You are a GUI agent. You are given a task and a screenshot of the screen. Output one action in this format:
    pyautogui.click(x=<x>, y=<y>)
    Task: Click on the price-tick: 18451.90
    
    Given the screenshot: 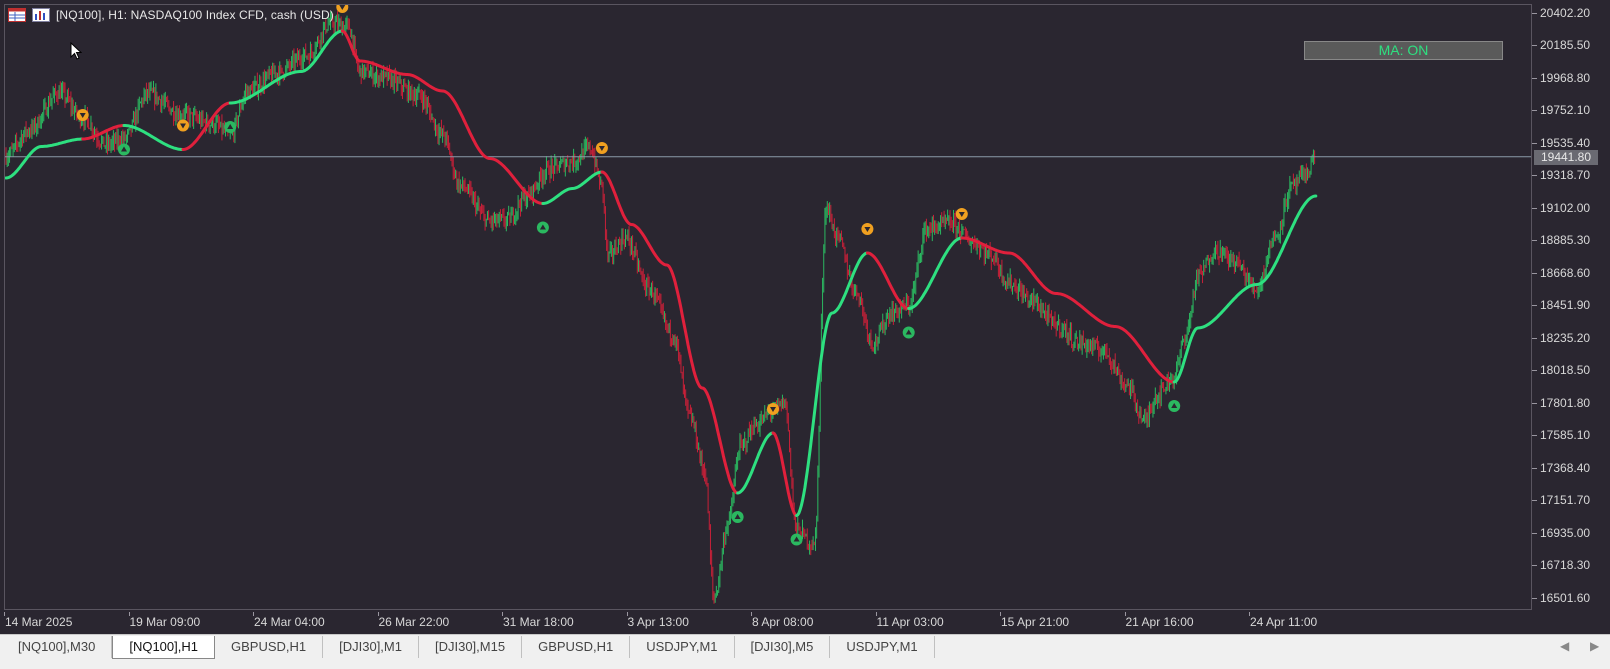 What is the action you would take?
    pyautogui.click(x=1571, y=305)
    